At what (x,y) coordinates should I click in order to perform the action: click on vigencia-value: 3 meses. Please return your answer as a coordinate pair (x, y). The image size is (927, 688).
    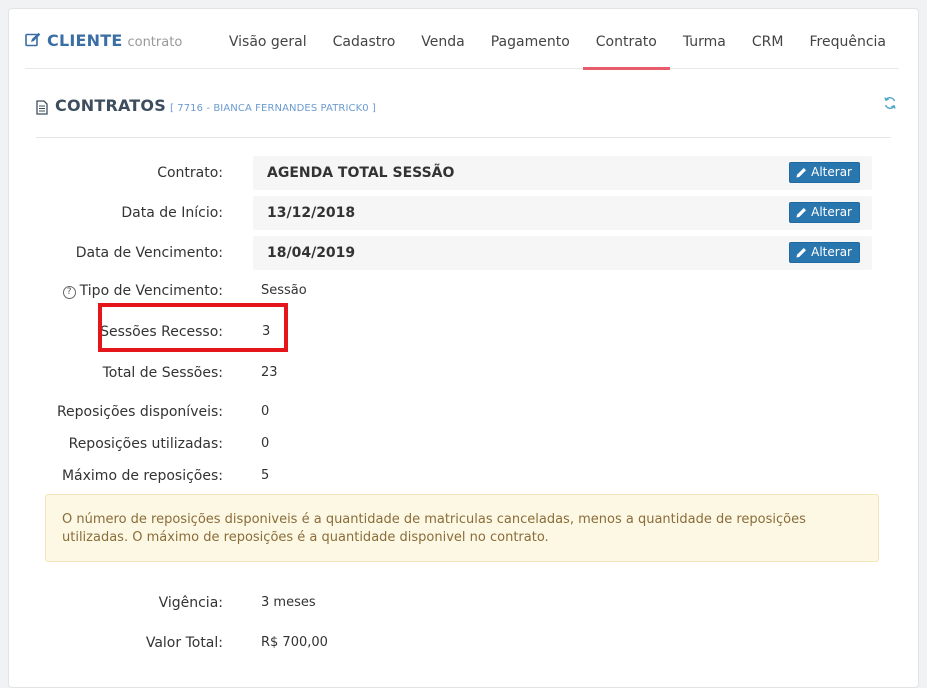
    Looking at the image, I should click on (288, 602).